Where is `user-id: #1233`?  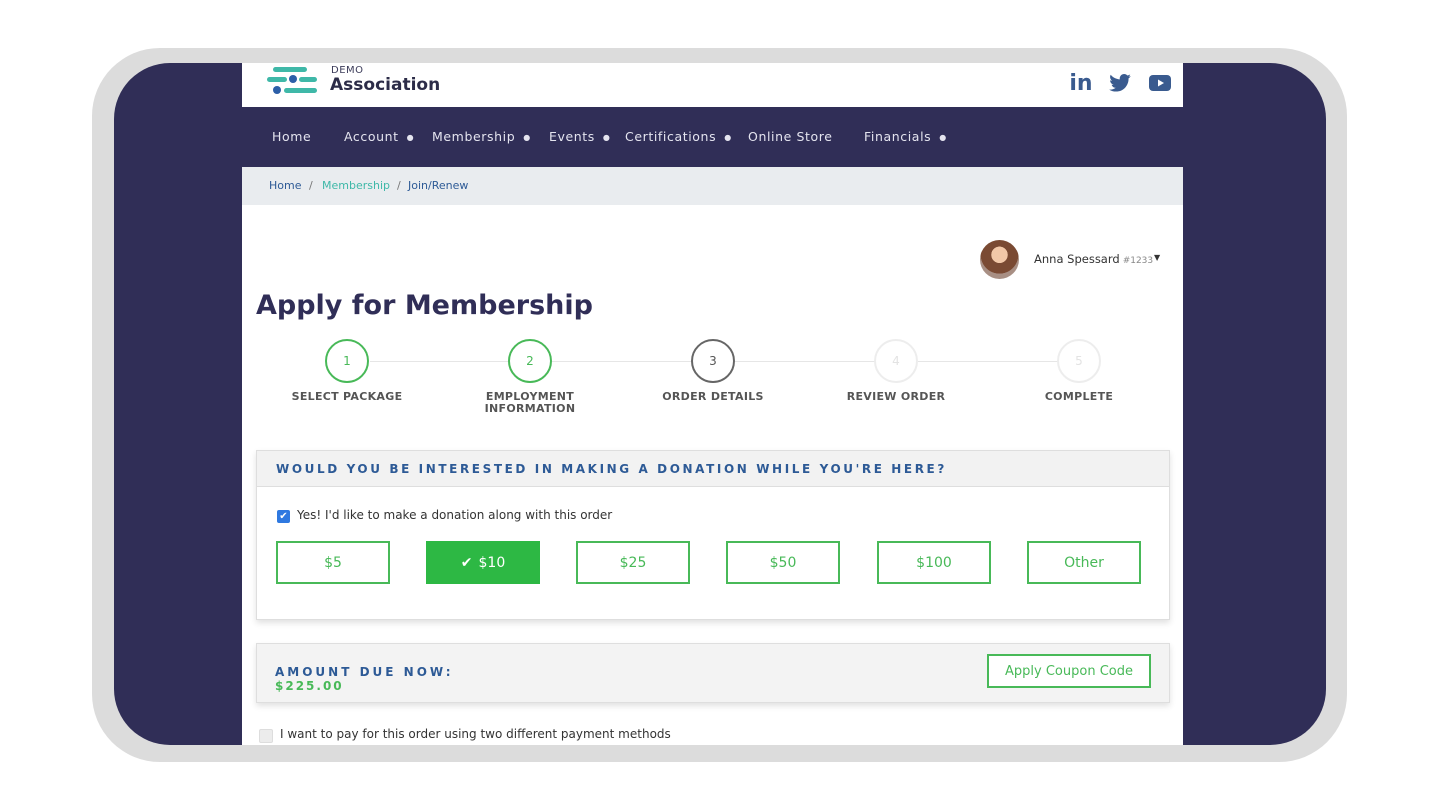 user-id: #1233 is located at coordinates (1138, 261).